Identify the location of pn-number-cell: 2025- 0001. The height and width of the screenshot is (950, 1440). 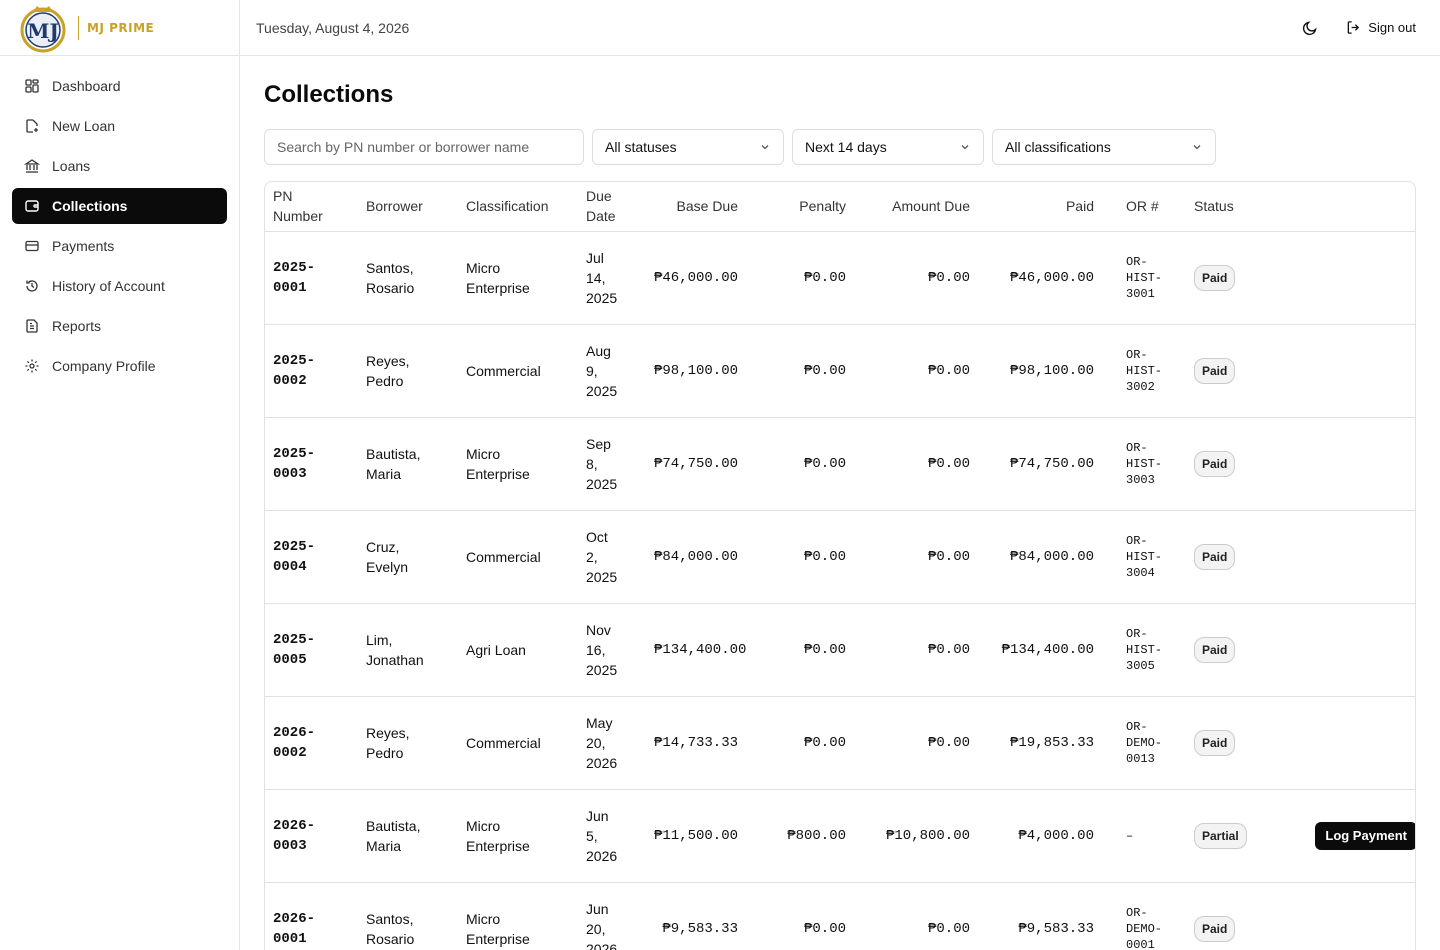
(311, 278).